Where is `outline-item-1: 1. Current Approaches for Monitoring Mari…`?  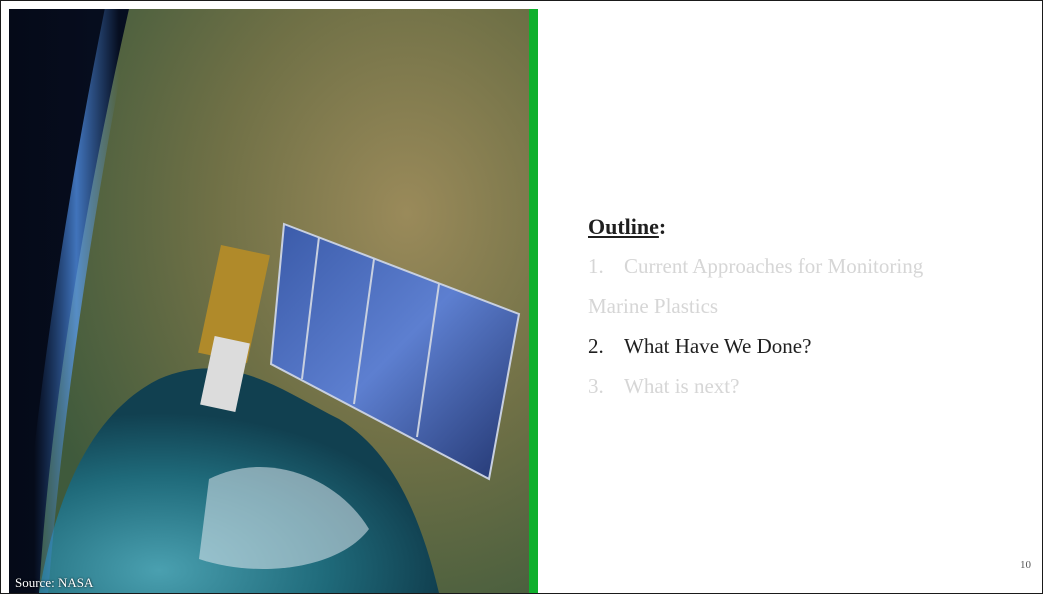
outline-item-1: 1. Current Approaches for Monitoring Mari… is located at coordinates (803, 286).